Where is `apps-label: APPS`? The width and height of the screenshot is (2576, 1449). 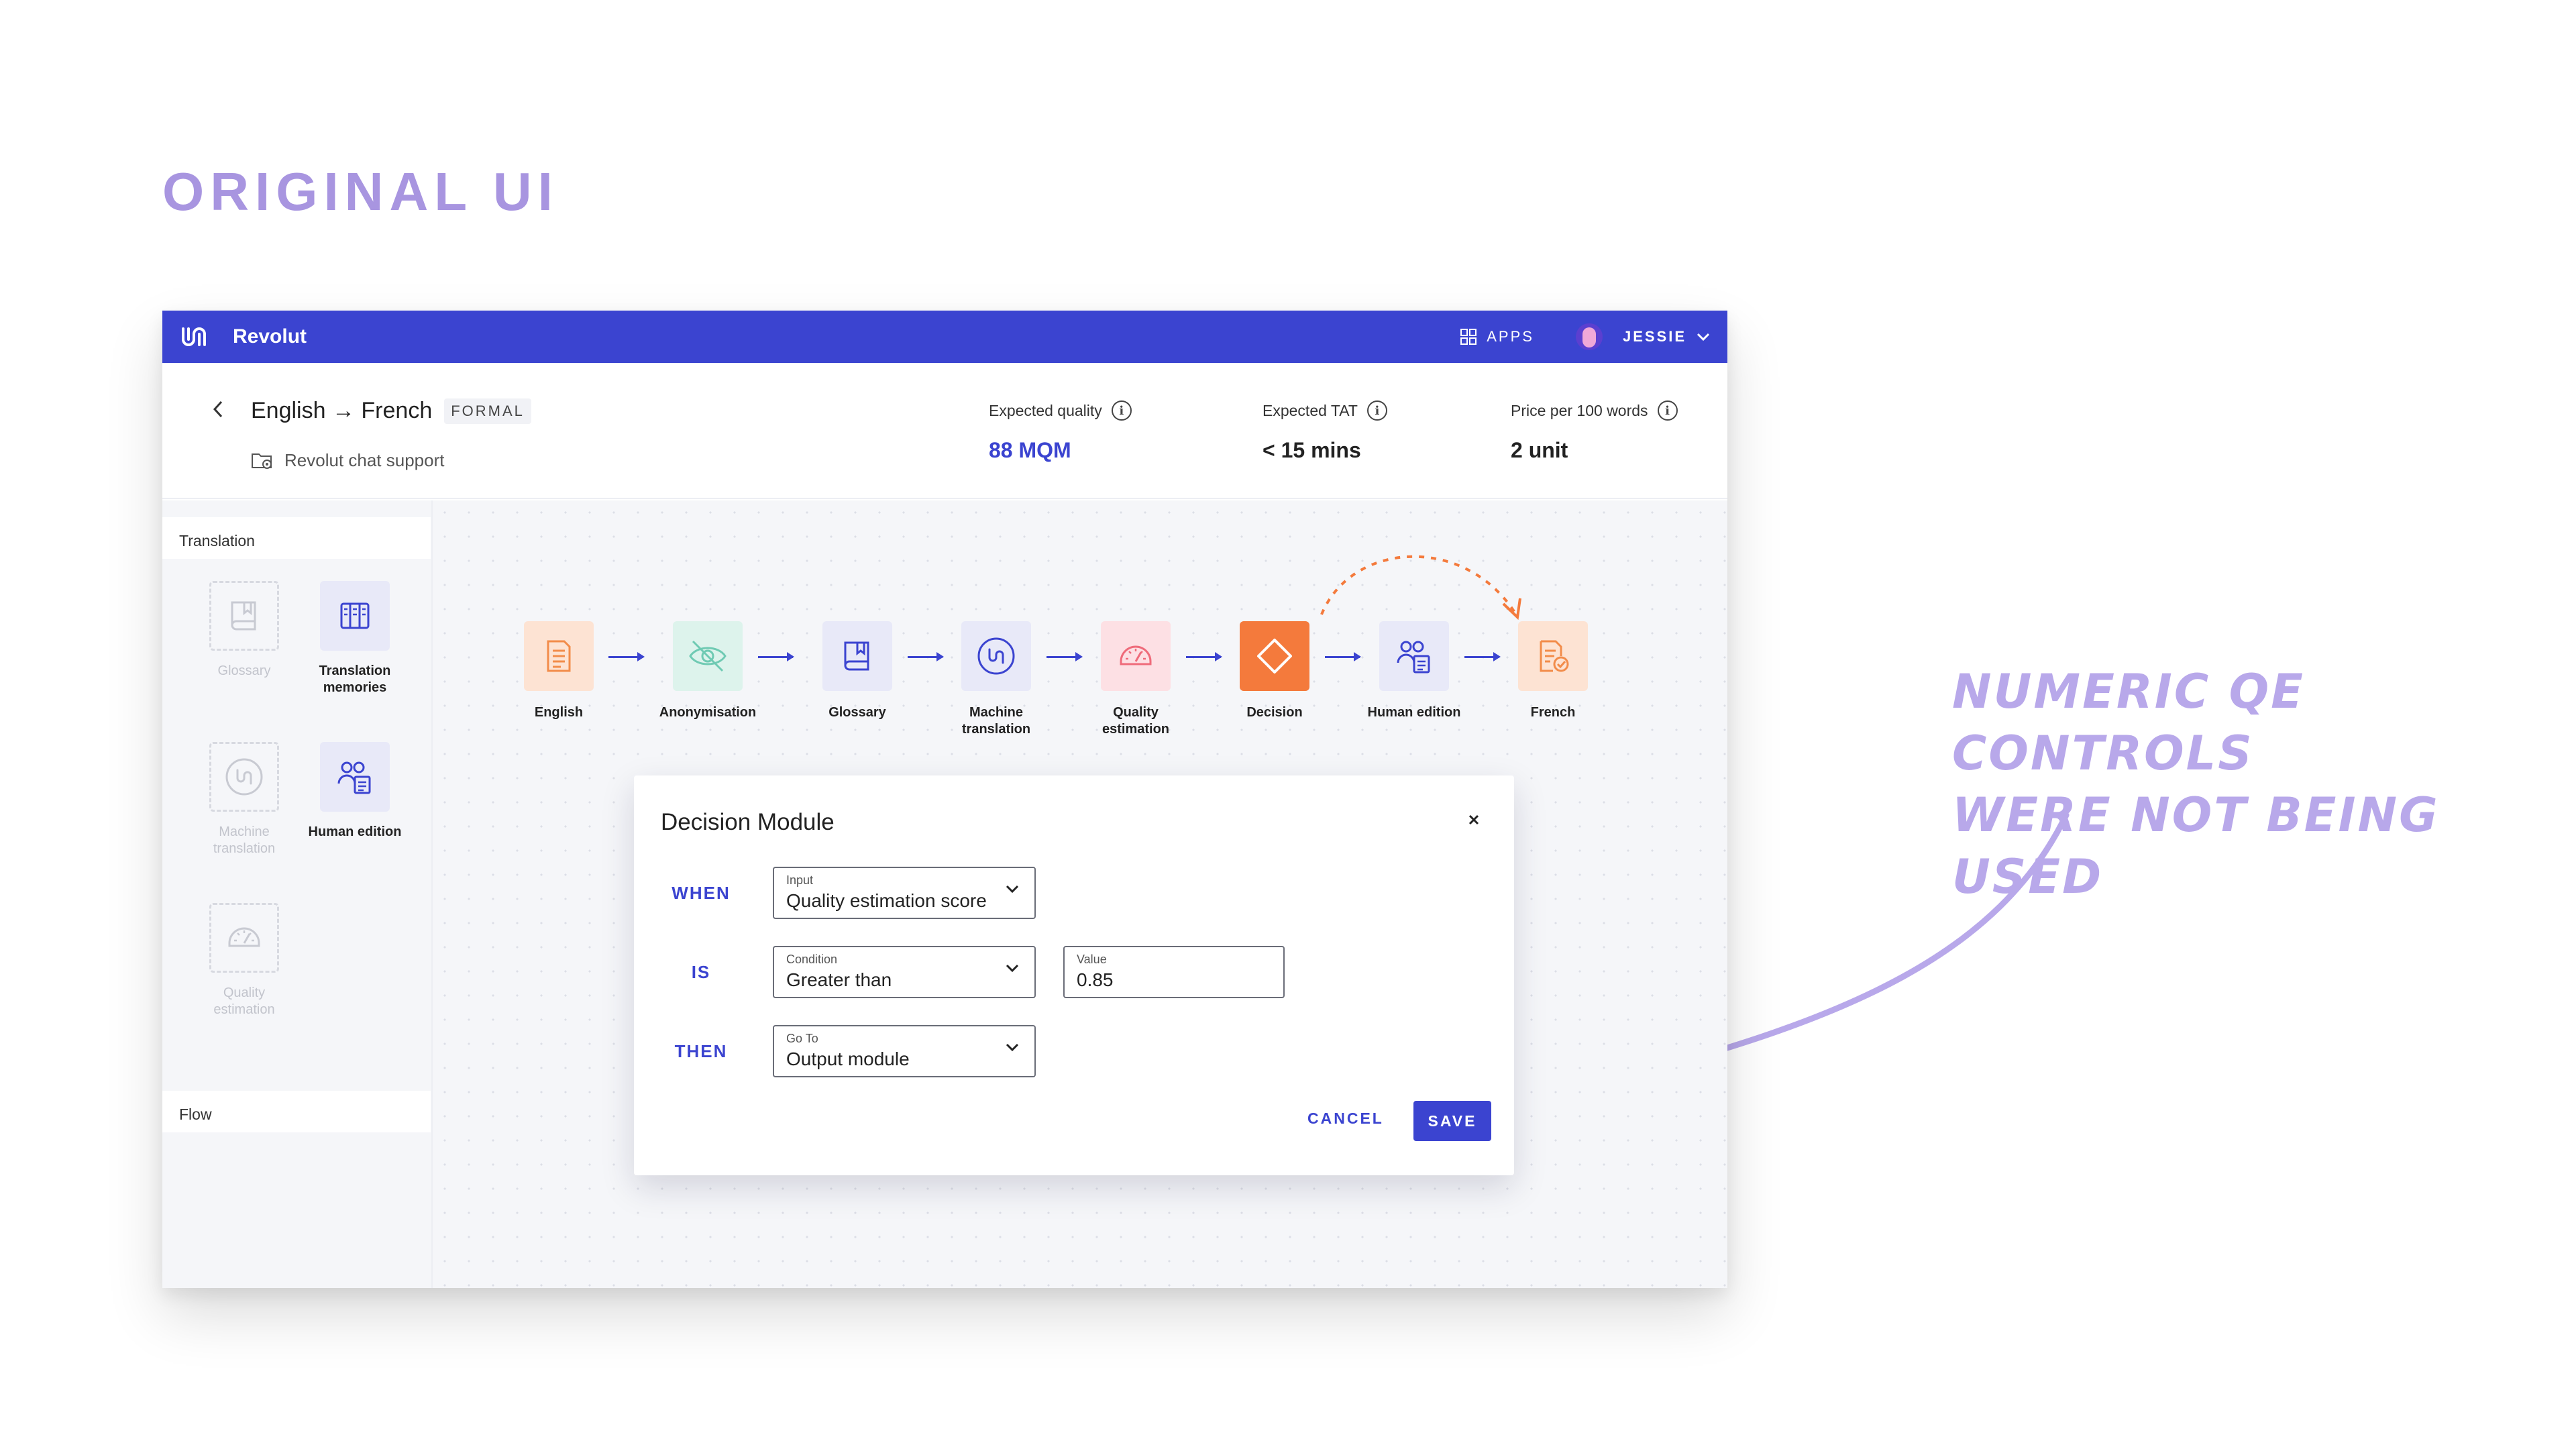 apps-label: APPS is located at coordinates (1510, 336).